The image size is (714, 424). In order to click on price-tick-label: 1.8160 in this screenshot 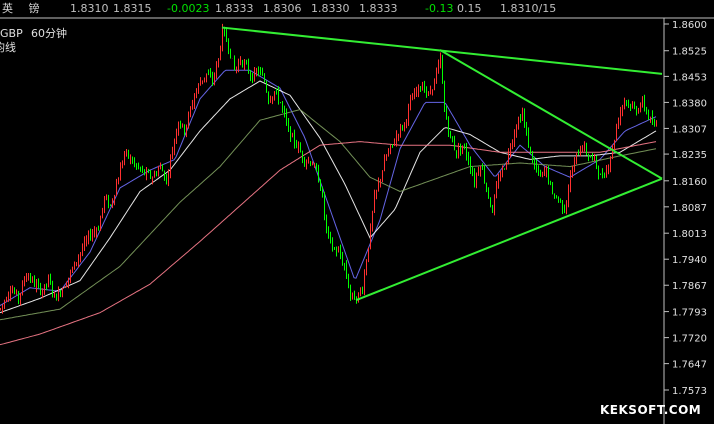, I will do `click(689, 182)`.